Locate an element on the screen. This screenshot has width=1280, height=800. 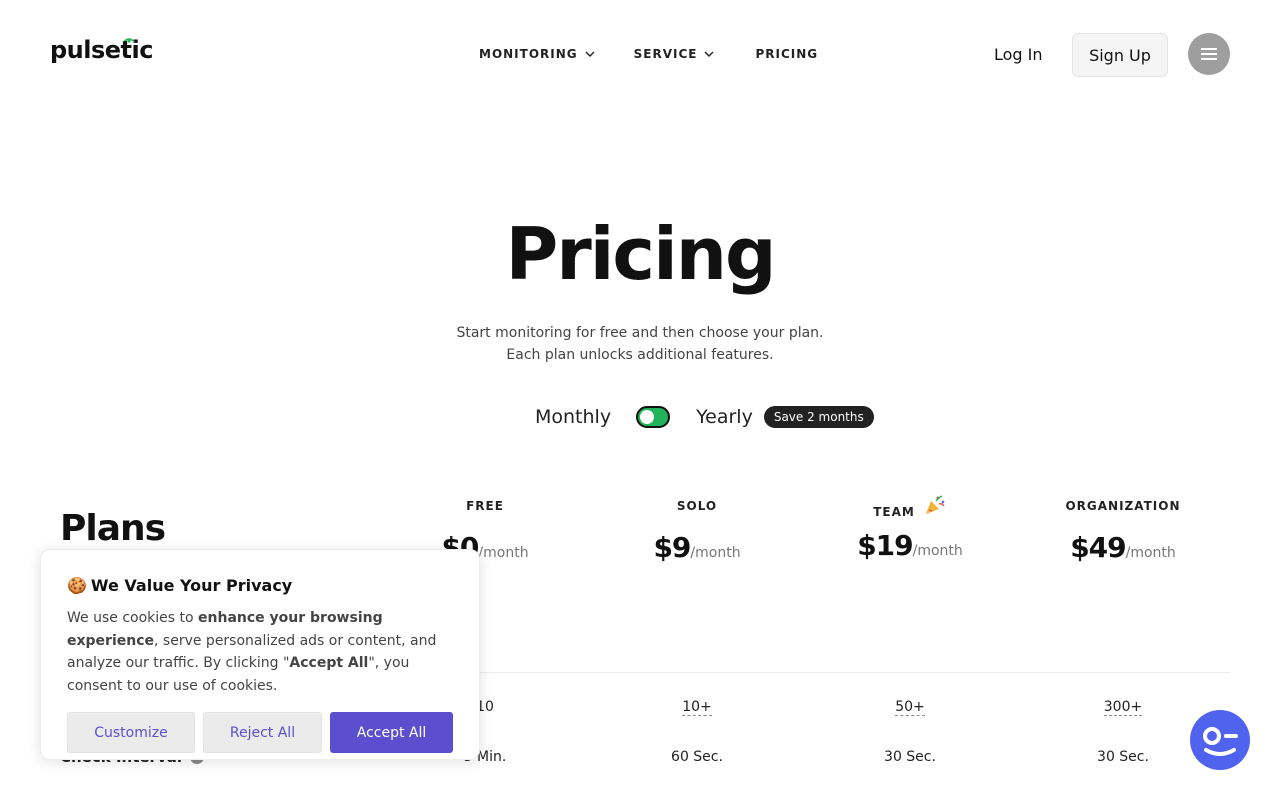
interval-solo: 60 Sec. is located at coordinates (697, 757).